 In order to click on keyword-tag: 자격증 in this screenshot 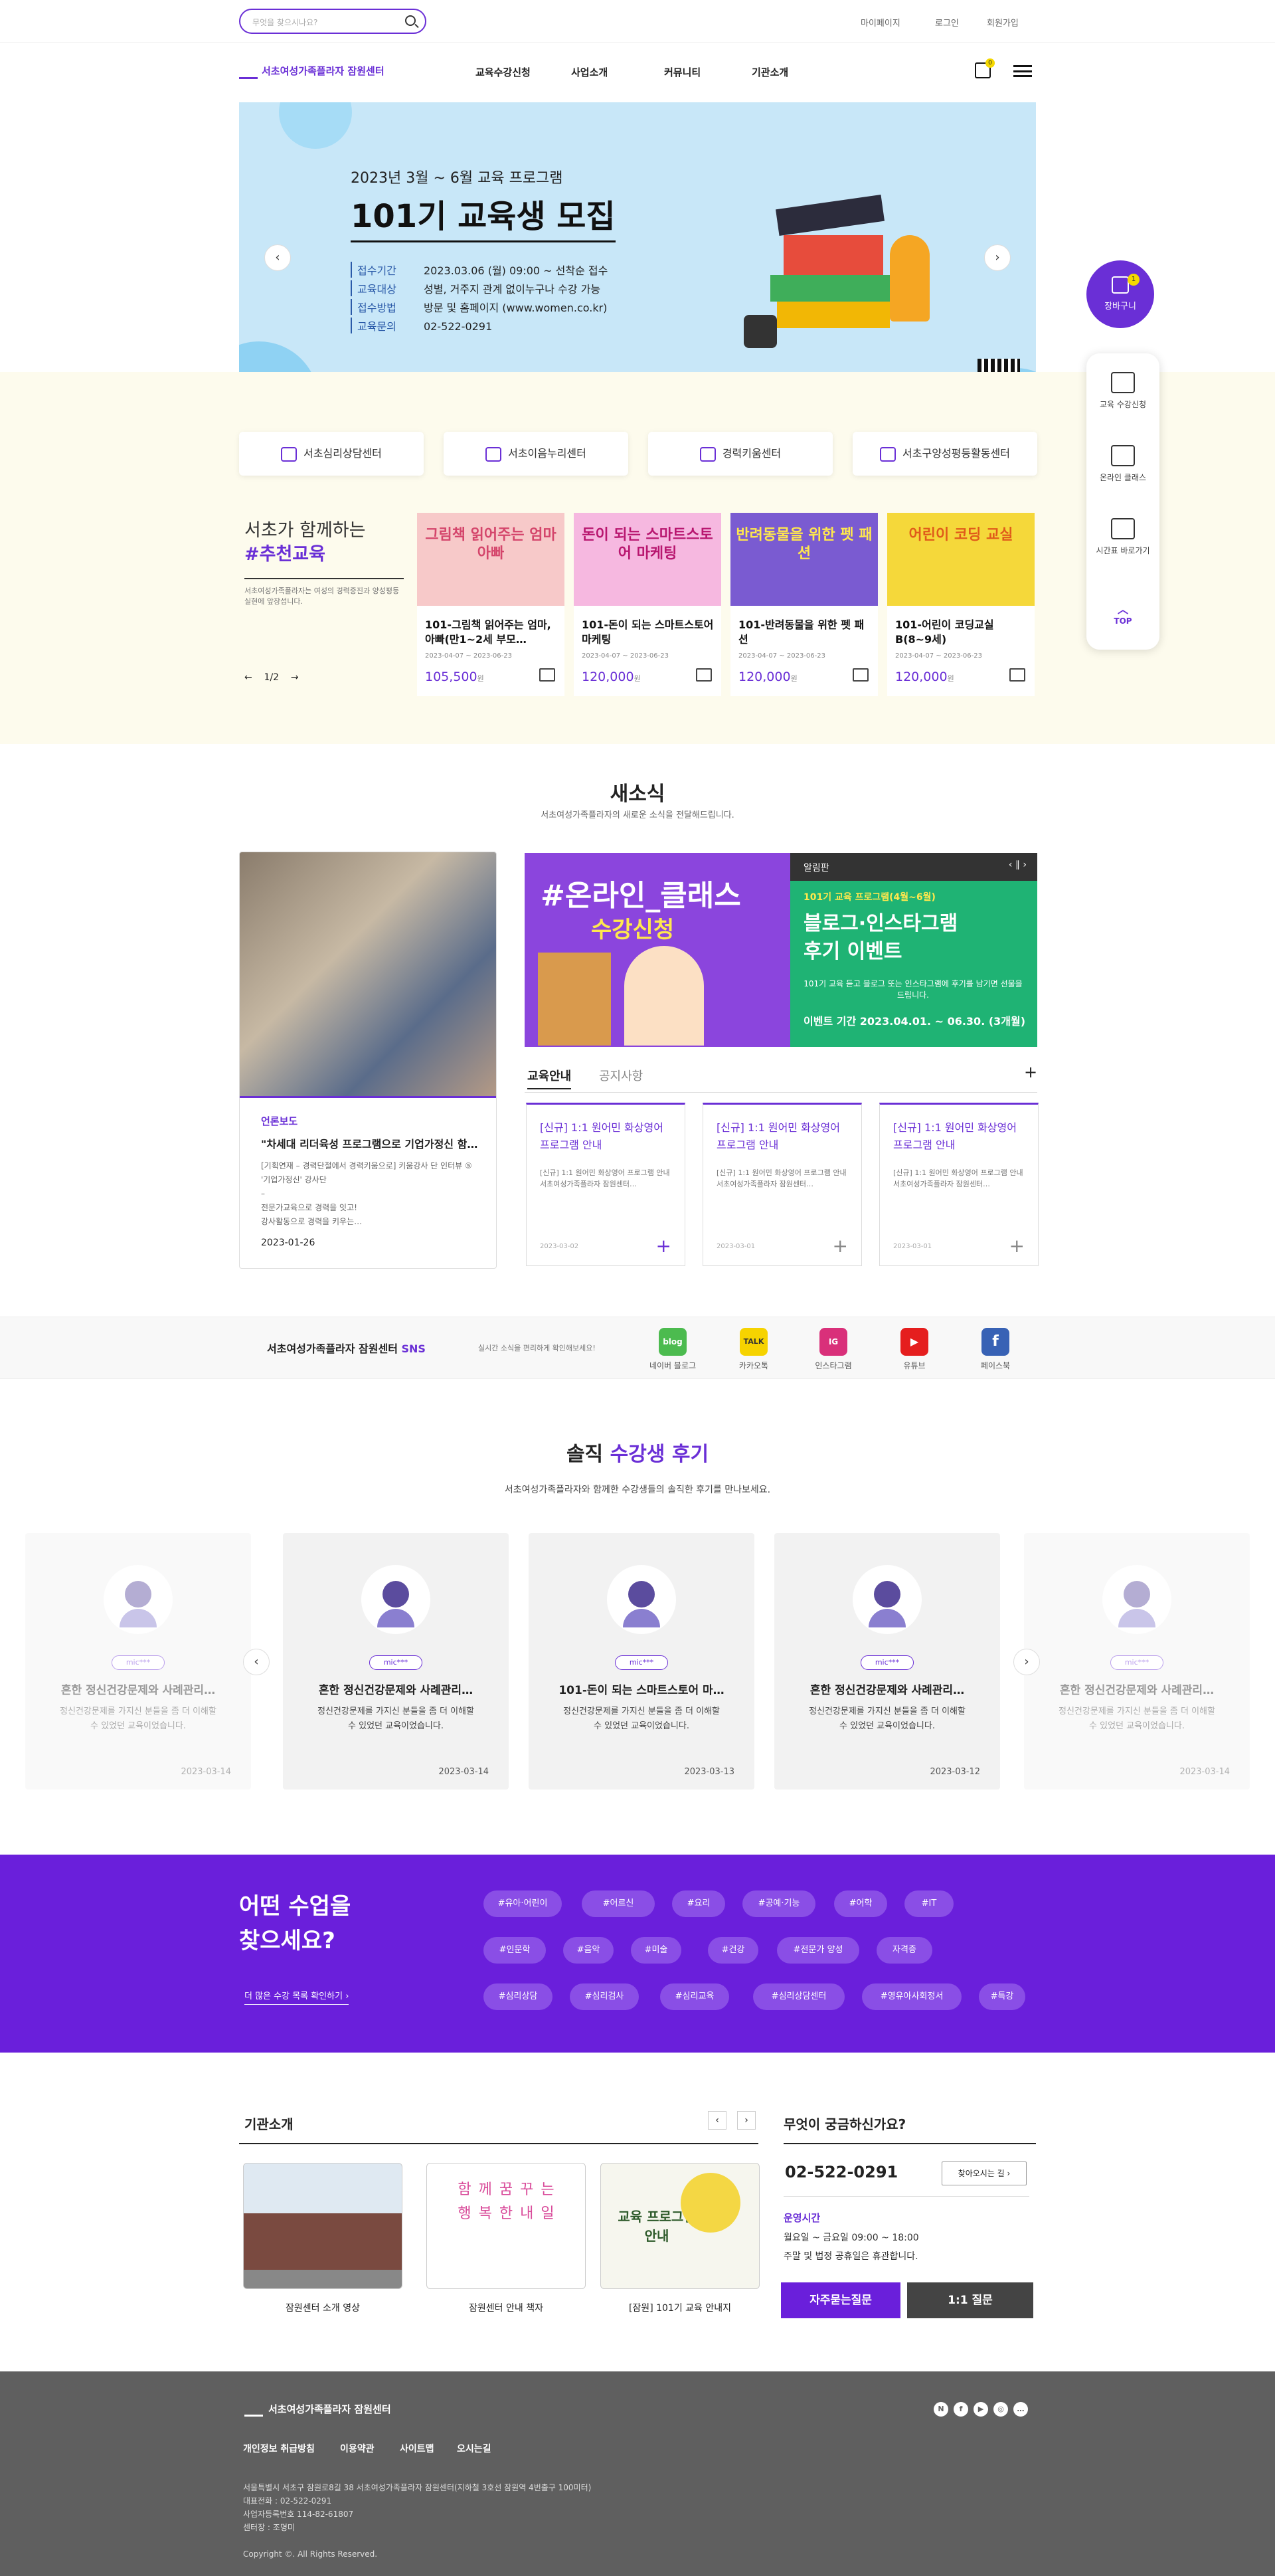, I will do `click(904, 1950)`.